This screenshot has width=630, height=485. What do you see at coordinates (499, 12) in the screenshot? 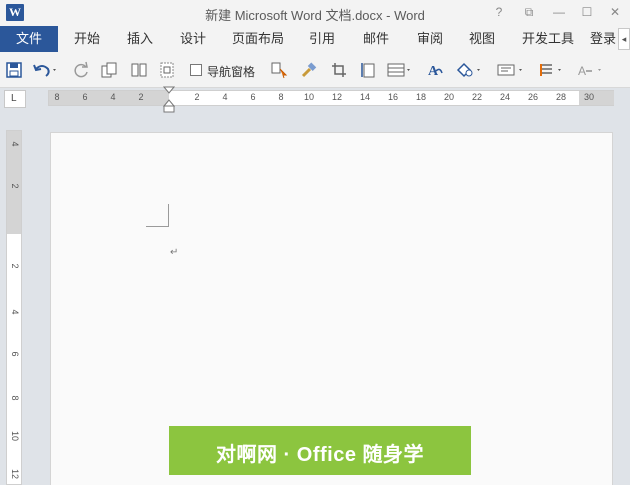
I see `help-button: ?` at bounding box center [499, 12].